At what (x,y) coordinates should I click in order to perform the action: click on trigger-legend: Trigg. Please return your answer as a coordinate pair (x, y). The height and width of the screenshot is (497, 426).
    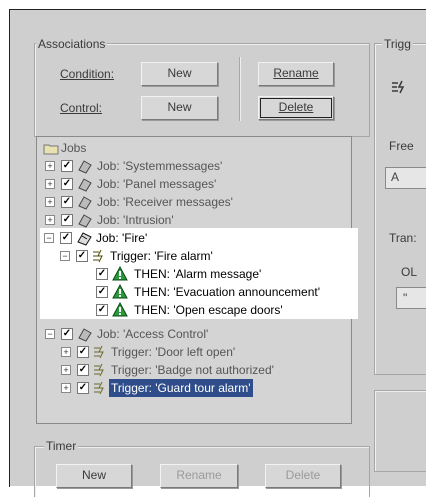
    Looking at the image, I should click on (397, 44).